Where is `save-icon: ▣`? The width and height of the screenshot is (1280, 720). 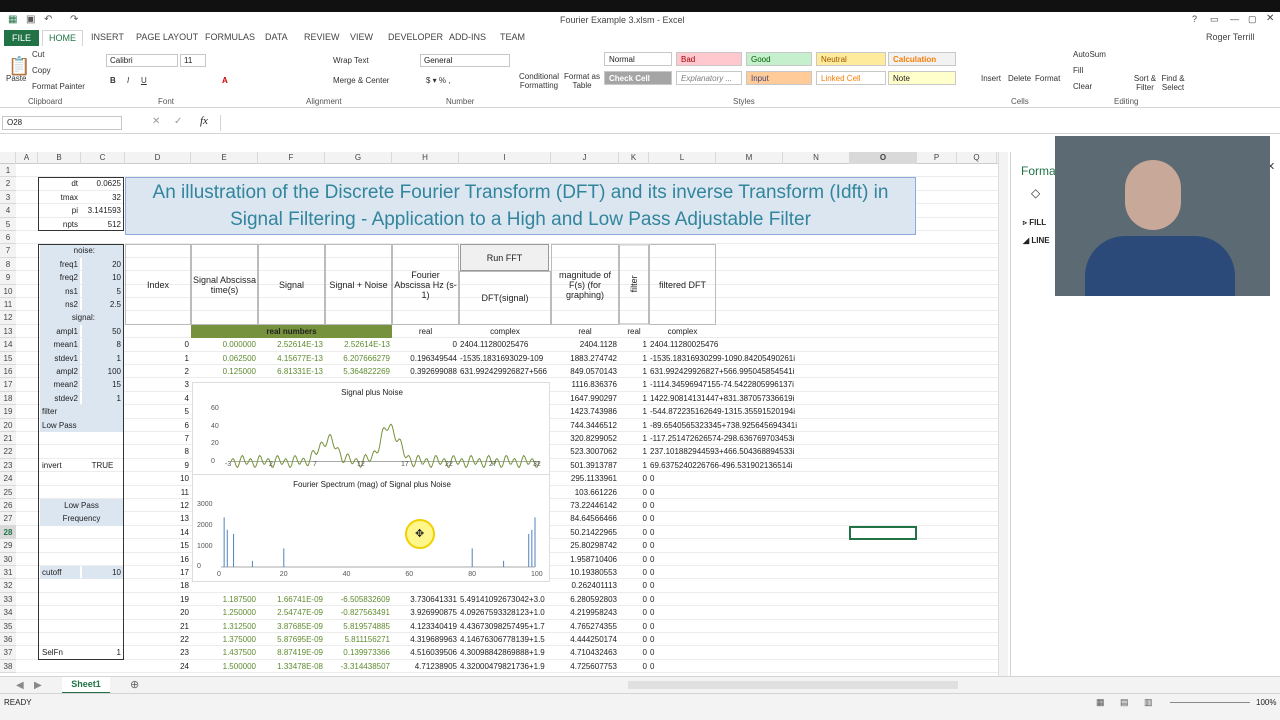 save-icon: ▣ is located at coordinates (30, 19).